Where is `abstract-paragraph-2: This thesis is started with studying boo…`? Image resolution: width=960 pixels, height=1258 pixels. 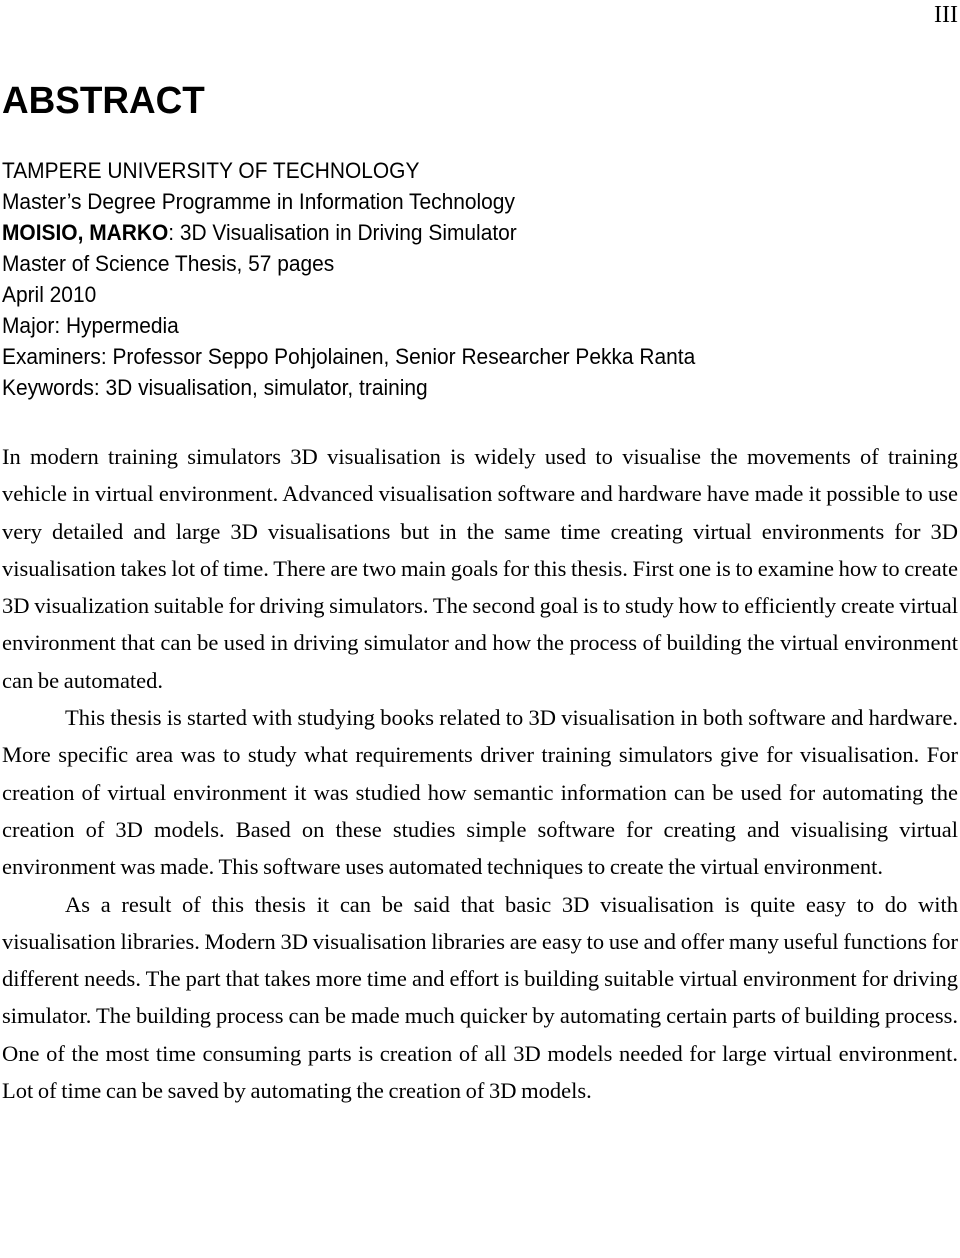 abstract-paragraph-2: This thesis is started with studying boo… is located at coordinates (480, 792).